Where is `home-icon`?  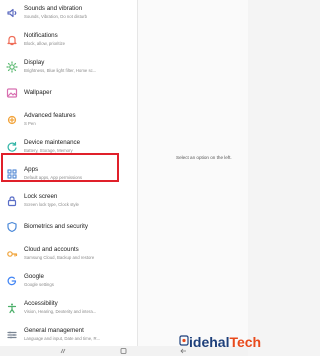 home-icon is located at coordinates (123, 351).